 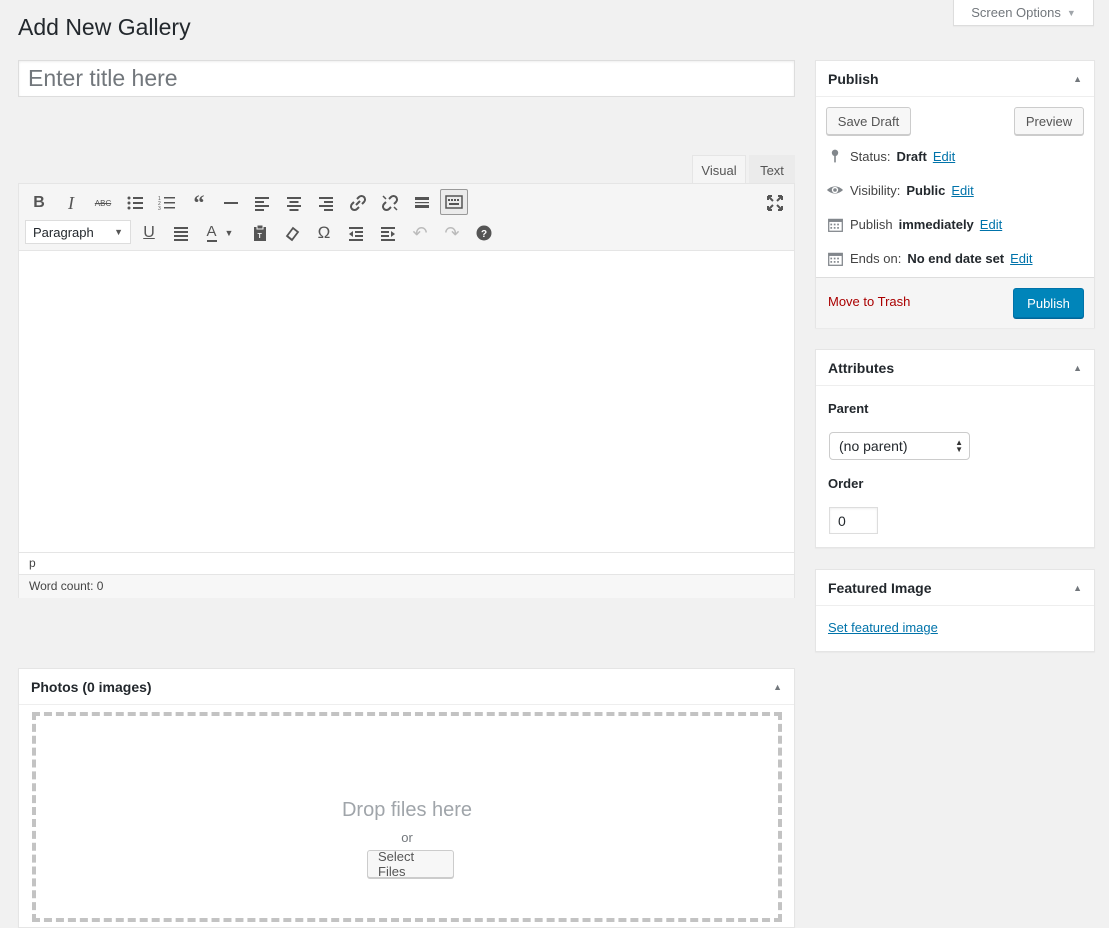 What do you see at coordinates (719, 169) in the screenshot?
I see `tab-visual: Visual` at bounding box center [719, 169].